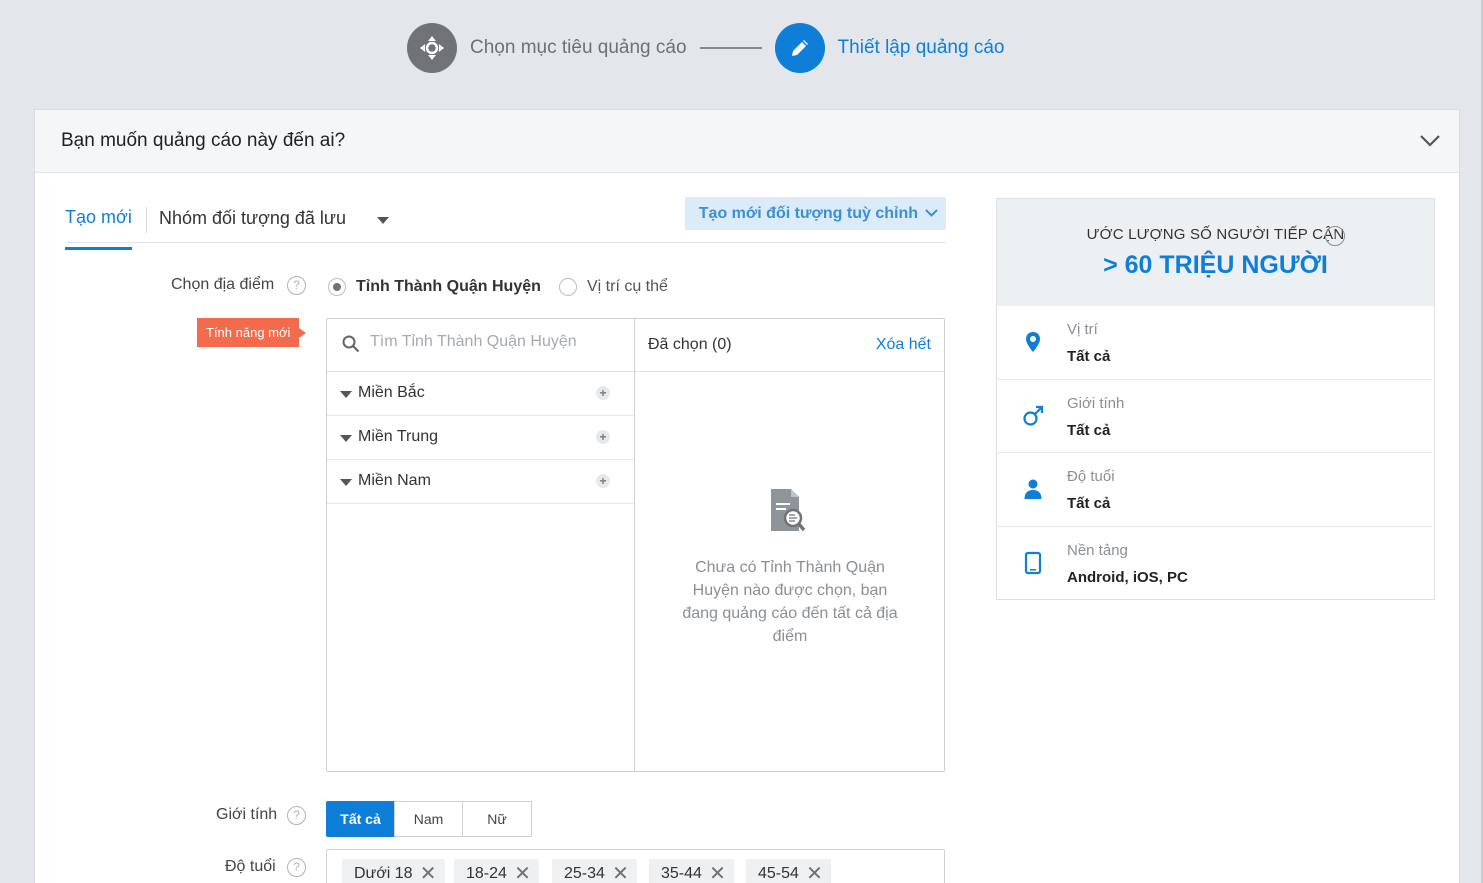 The image size is (1483, 883). What do you see at coordinates (808, 213) in the screenshot?
I see `create-custom-audience-label: Tạo mới đối tượng tuỳ chỉnh` at bounding box center [808, 213].